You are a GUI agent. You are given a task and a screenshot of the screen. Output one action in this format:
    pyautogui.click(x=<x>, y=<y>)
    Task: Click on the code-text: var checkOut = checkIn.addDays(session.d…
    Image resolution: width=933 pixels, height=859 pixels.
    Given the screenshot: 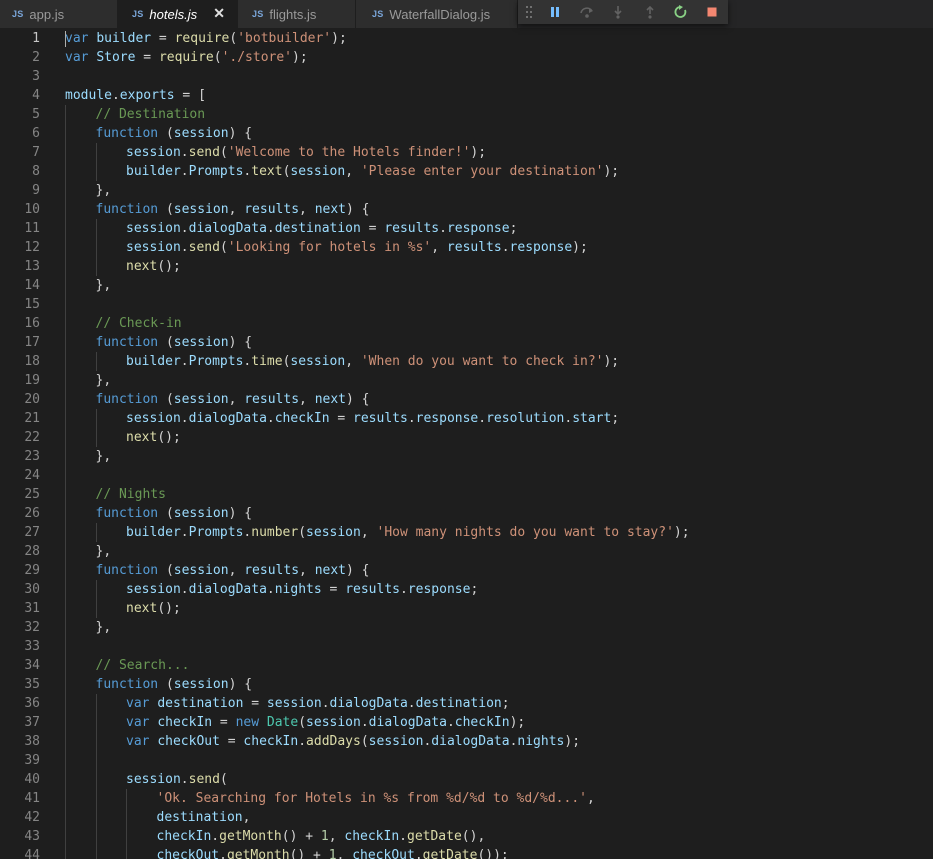 What is the action you would take?
    pyautogui.click(x=353, y=741)
    